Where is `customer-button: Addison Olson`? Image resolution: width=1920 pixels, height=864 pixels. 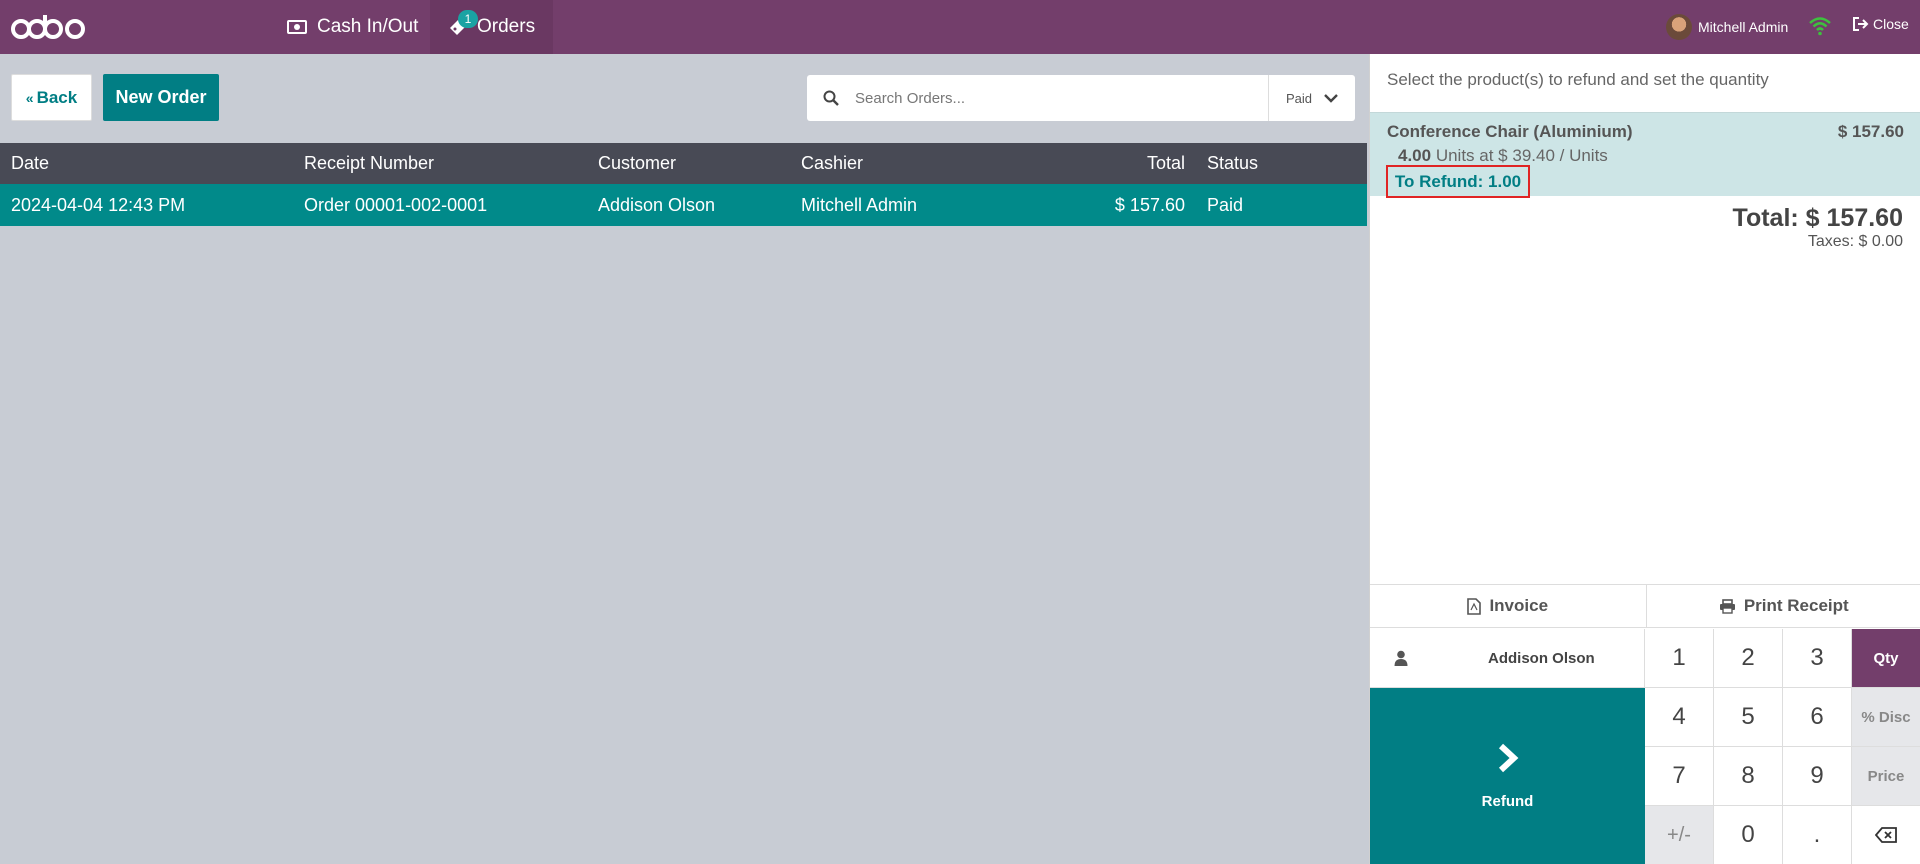 customer-button: Addison Olson is located at coordinates (1507, 658).